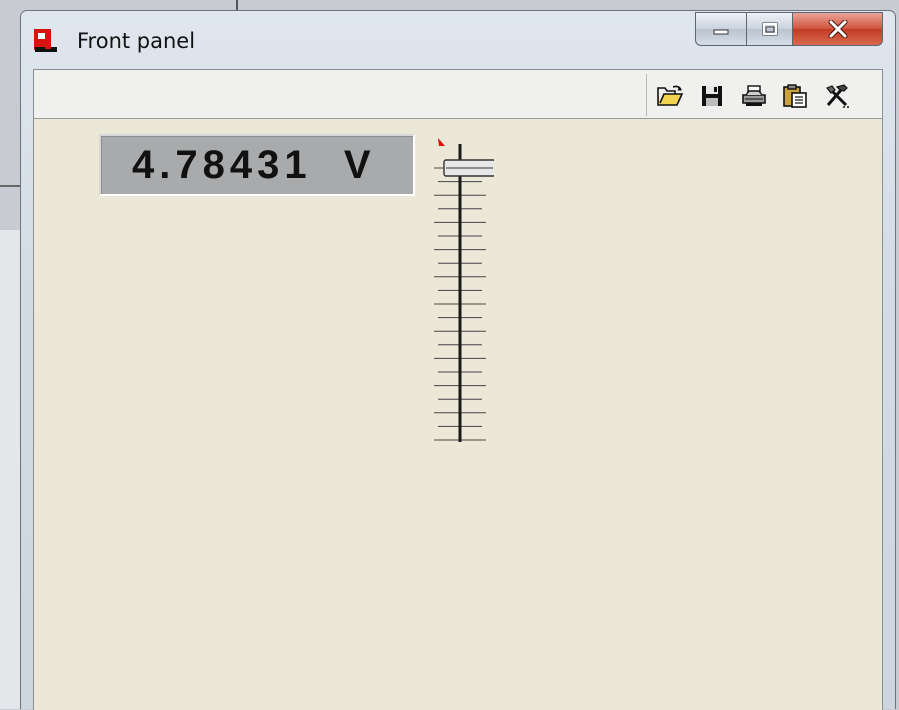  I want to click on save-disk-icon, so click(712, 96).